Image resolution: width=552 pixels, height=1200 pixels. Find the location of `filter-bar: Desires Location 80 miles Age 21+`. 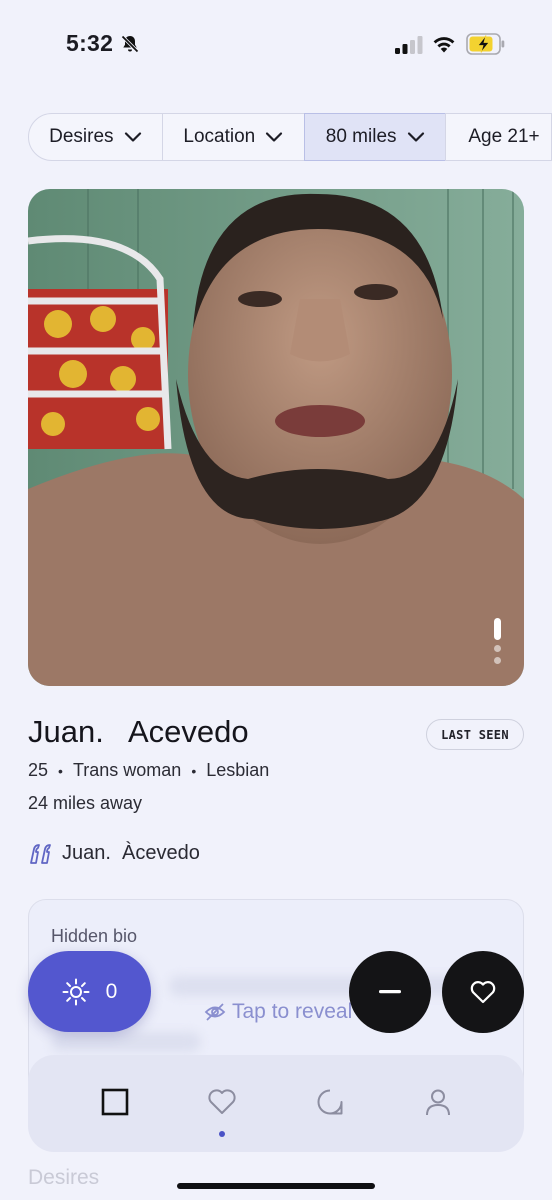

filter-bar: Desires Location 80 miles Age 21+ is located at coordinates (290, 137).